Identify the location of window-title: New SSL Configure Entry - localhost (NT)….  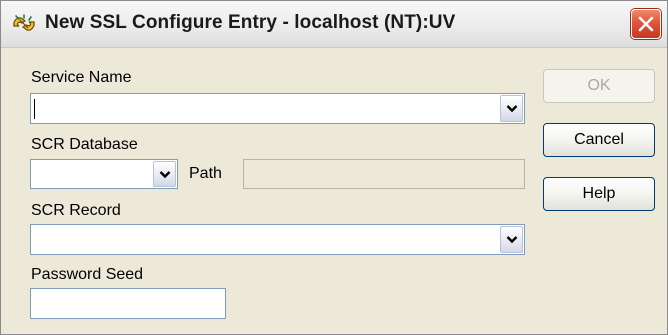
(250, 22).